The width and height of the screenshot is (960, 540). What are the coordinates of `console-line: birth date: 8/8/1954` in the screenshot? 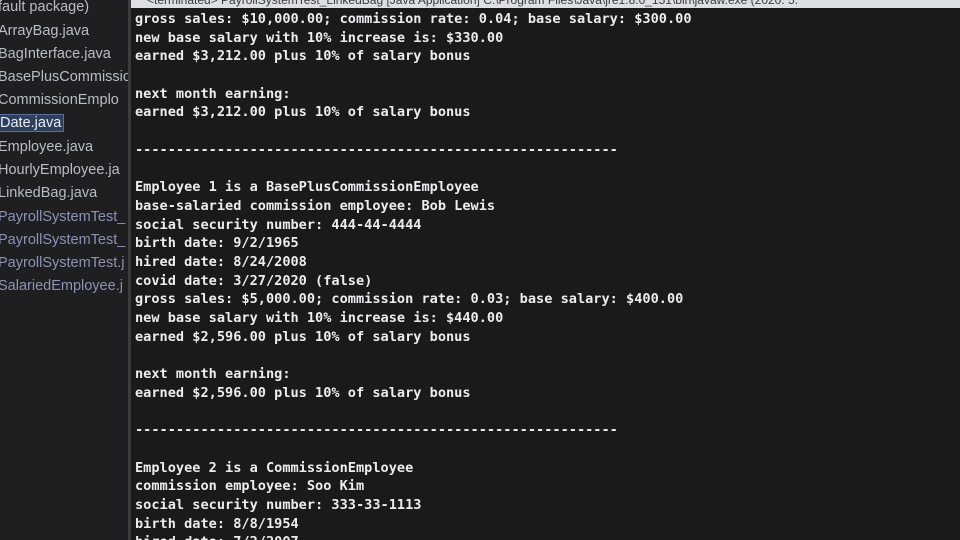 It's located at (217, 523).